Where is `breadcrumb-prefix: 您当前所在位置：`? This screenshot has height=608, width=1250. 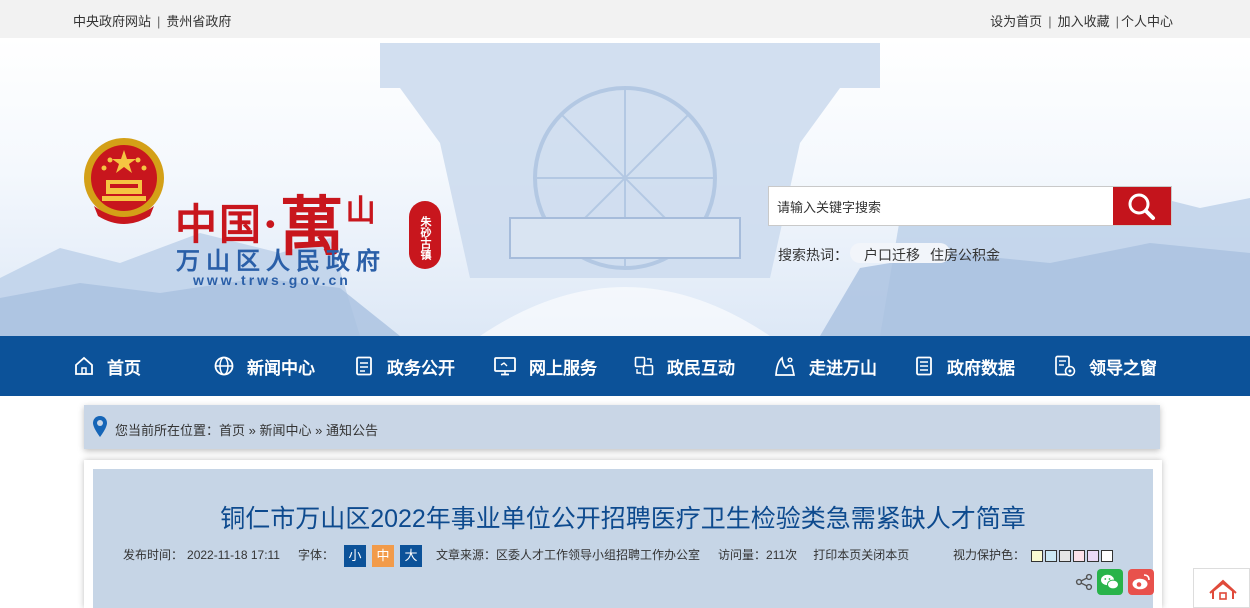 breadcrumb-prefix: 您当前所在位置： is located at coordinates (167, 430).